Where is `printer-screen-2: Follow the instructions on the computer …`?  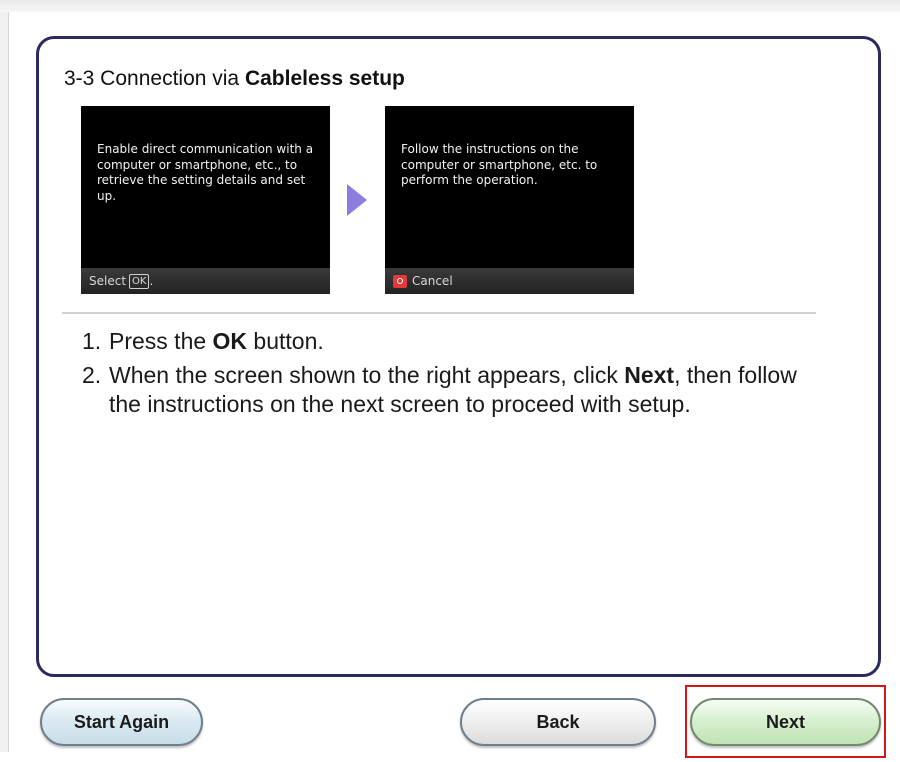
printer-screen-2: Follow the instructions on the computer … is located at coordinates (509, 200).